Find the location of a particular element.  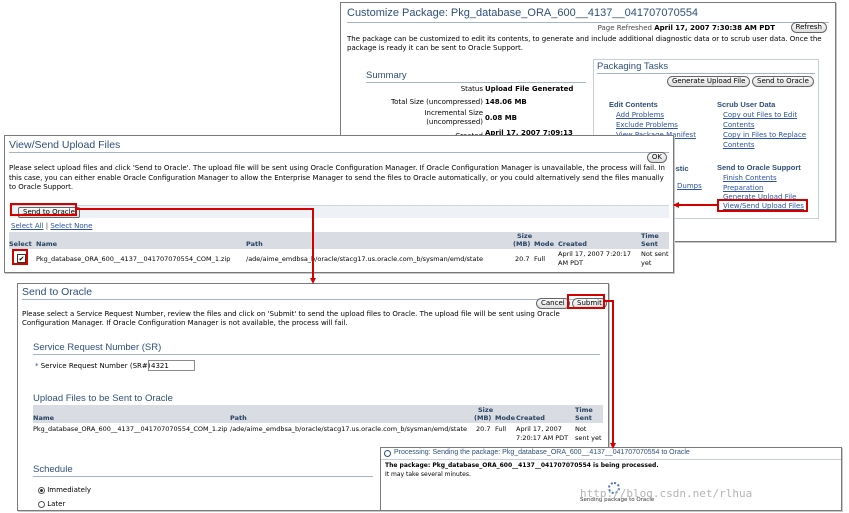

finish-contents-link: Finish Contents is located at coordinates (750, 178).